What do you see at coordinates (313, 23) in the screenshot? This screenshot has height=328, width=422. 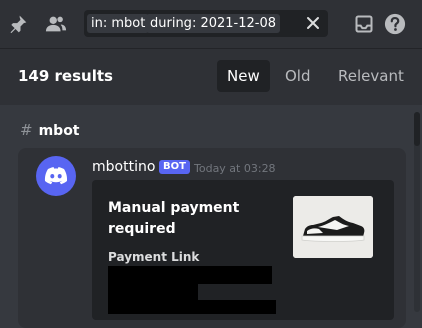 I see `close-icon` at bounding box center [313, 23].